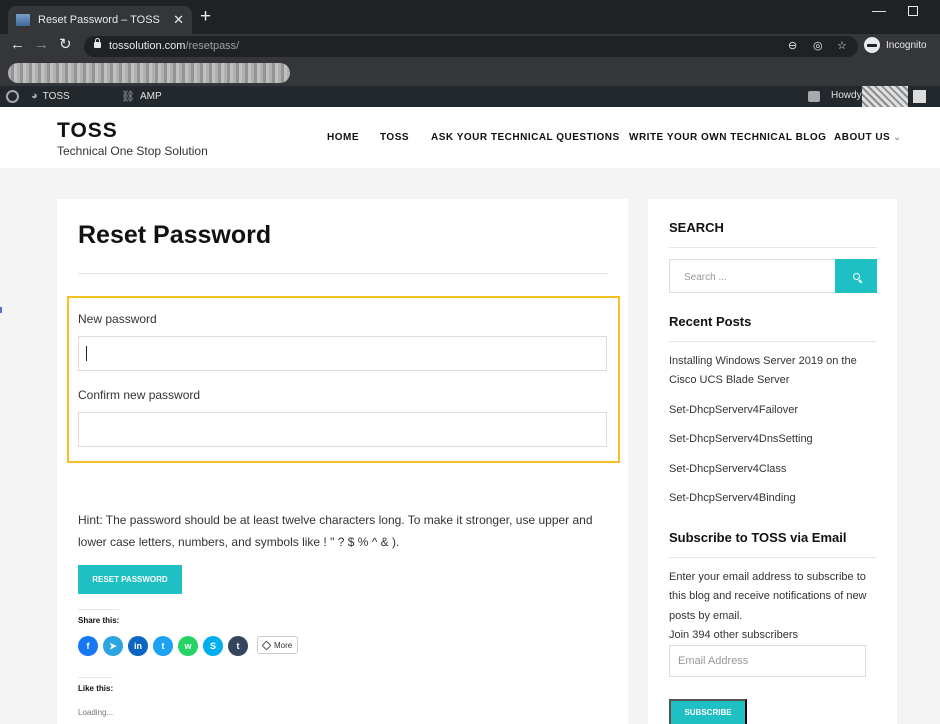 This screenshot has height=724, width=940. What do you see at coordinates (872, 45) in the screenshot?
I see `incognito-icon` at bounding box center [872, 45].